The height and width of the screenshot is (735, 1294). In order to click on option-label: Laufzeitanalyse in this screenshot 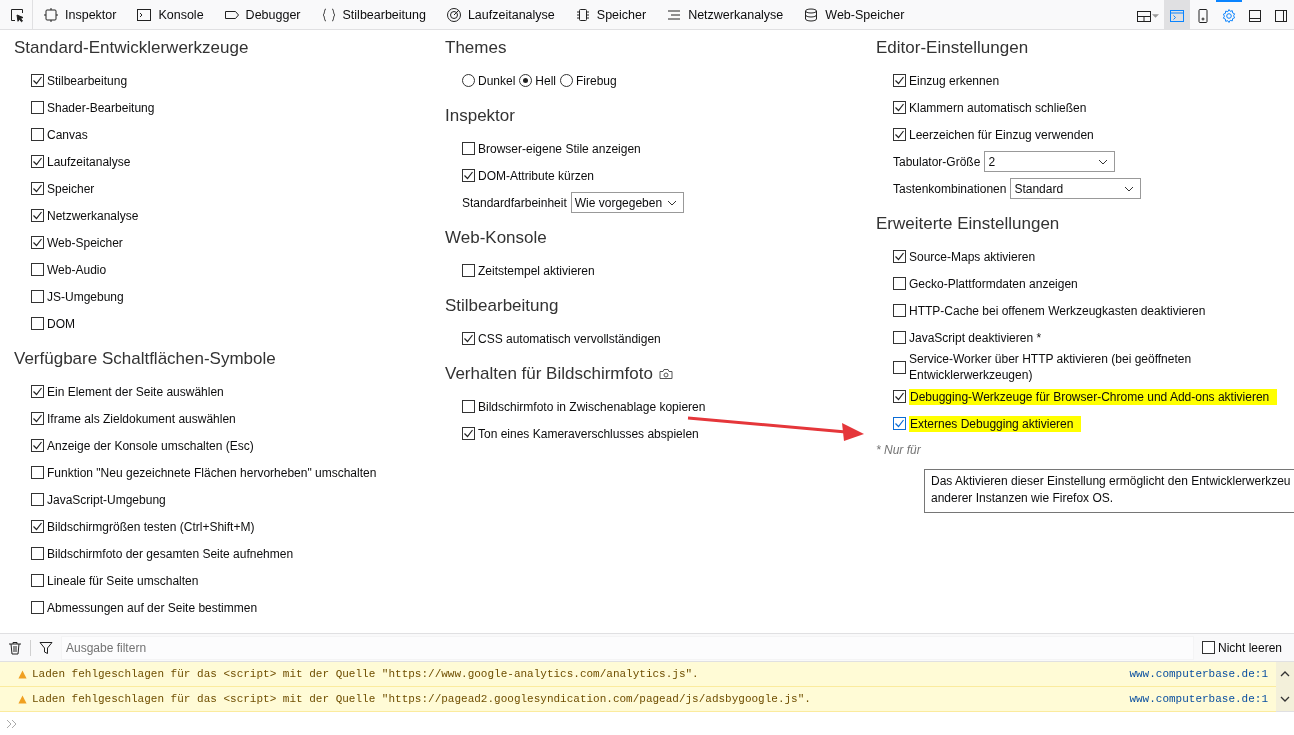, I will do `click(89, 161)`.